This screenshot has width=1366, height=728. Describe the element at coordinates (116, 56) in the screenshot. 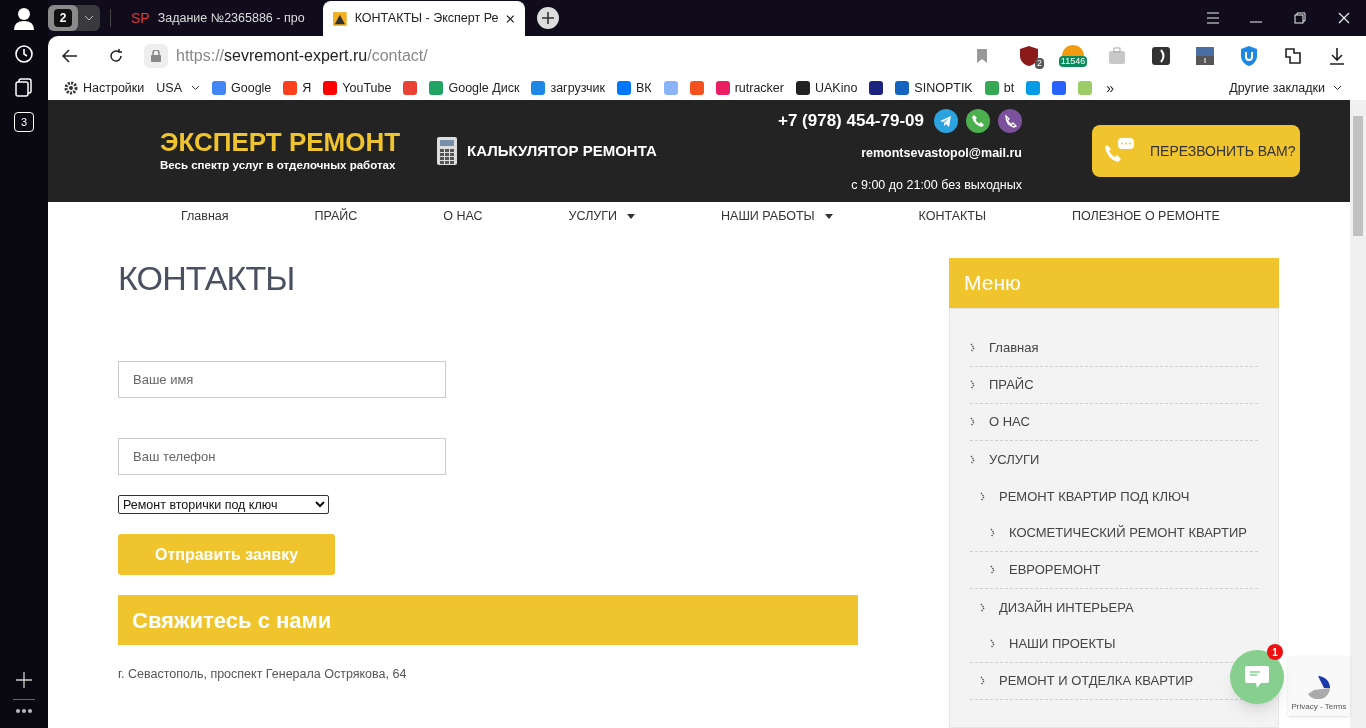

I see `reload-icon` at that location.